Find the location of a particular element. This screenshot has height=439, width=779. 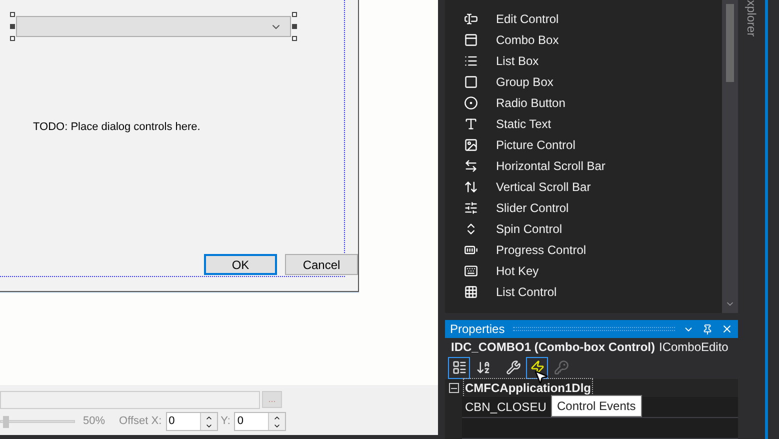

tooltip: Control Events is located at coordinates (596, 406).